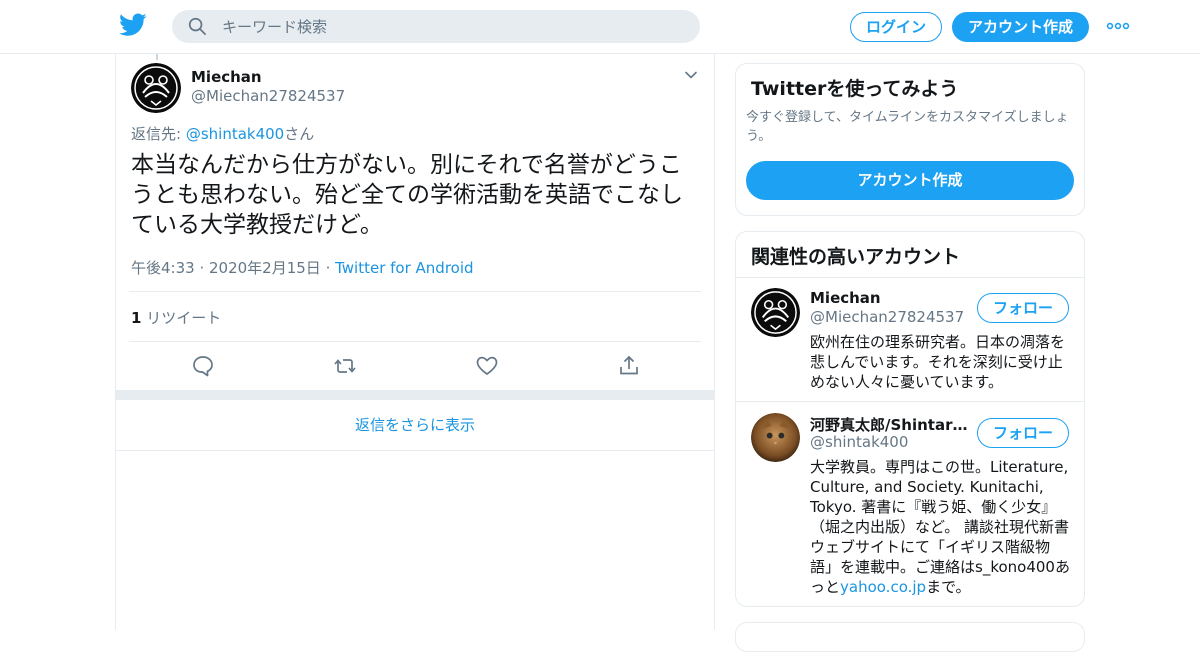 The height and width of the screenshot is (652, 1200). Describe the element at coordinates (910, 637) in the screenshot. I see `sidebar-card-partial` at that location.